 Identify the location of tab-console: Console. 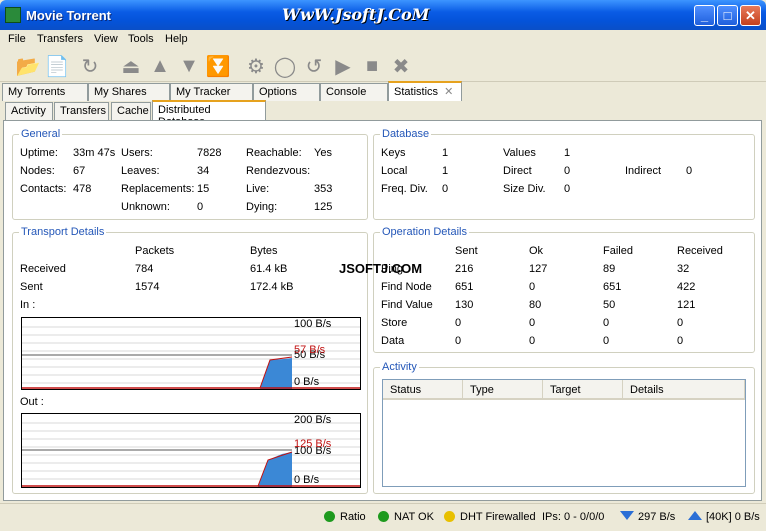
(354, 92).